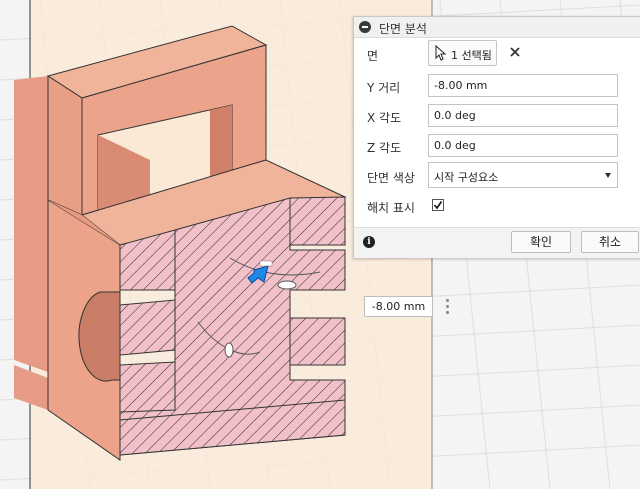  I want to click on x-angle-input: 0.0 deg, so click(523, 115).